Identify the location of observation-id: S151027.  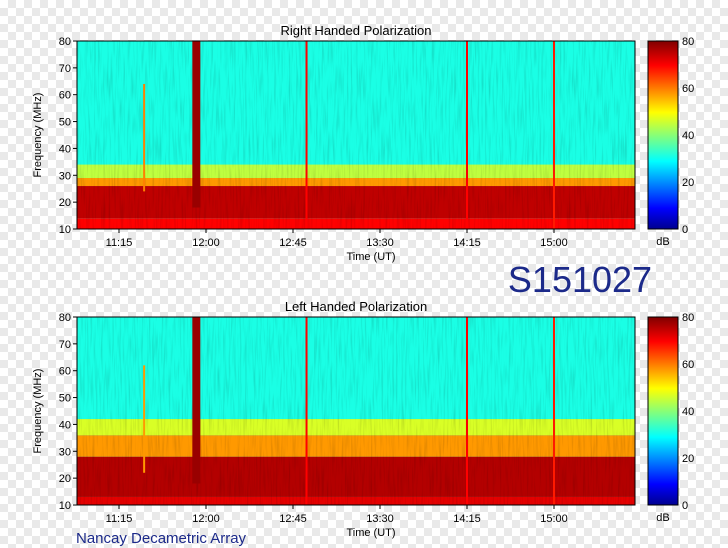
(580, 279).